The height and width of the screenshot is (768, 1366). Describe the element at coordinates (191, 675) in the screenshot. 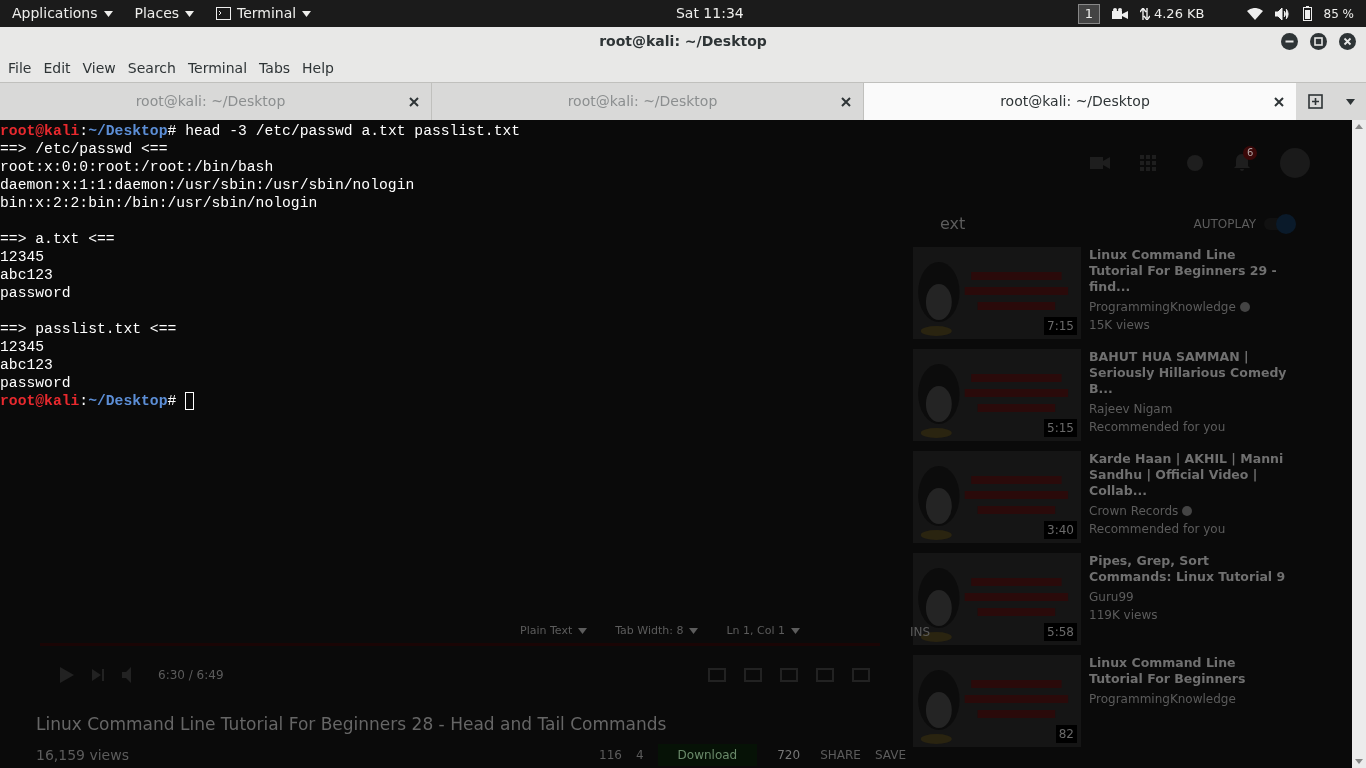

I see `video-time: 6:30 / 6:49` at that location.